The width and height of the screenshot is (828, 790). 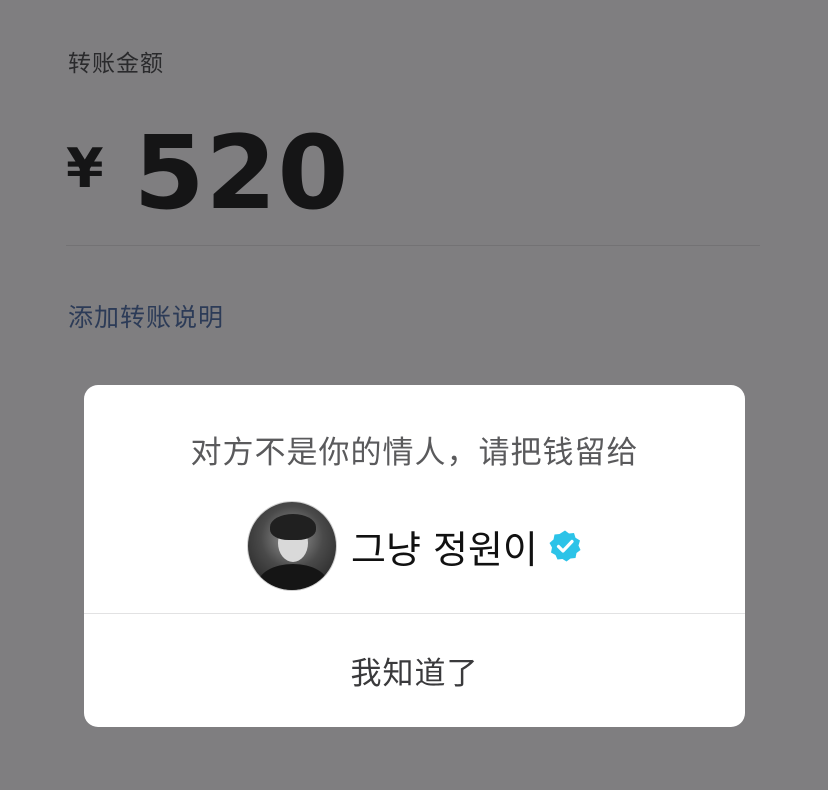 What do you see at coordinates (444, 549) in the screenshot?
I see `recipient-name: 그냥 정원이` at bounding box center [444, 549].